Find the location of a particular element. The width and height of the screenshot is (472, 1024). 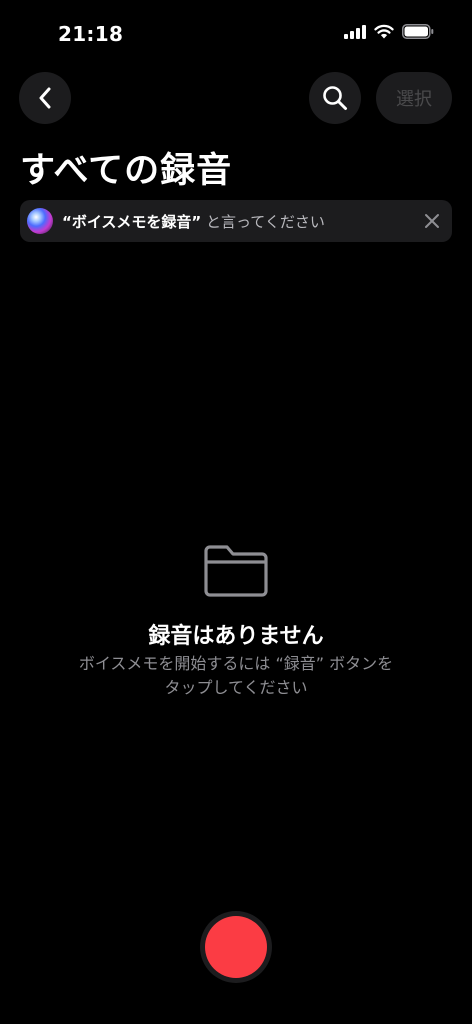

select-button: 選択 is located at coordinates (414, 98).